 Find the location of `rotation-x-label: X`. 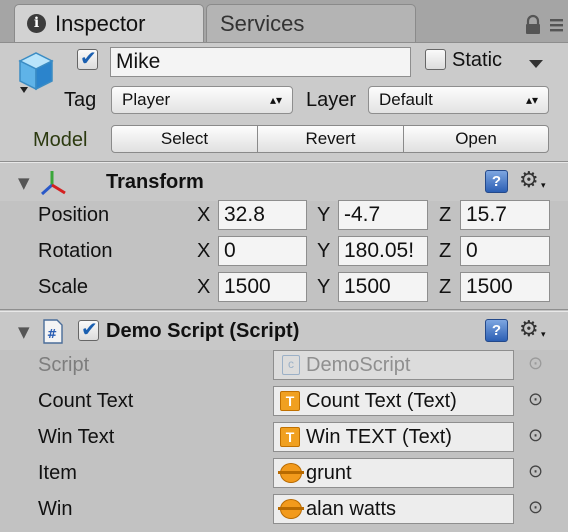

rotation-x-label: X is located at coordinates (203, 251).